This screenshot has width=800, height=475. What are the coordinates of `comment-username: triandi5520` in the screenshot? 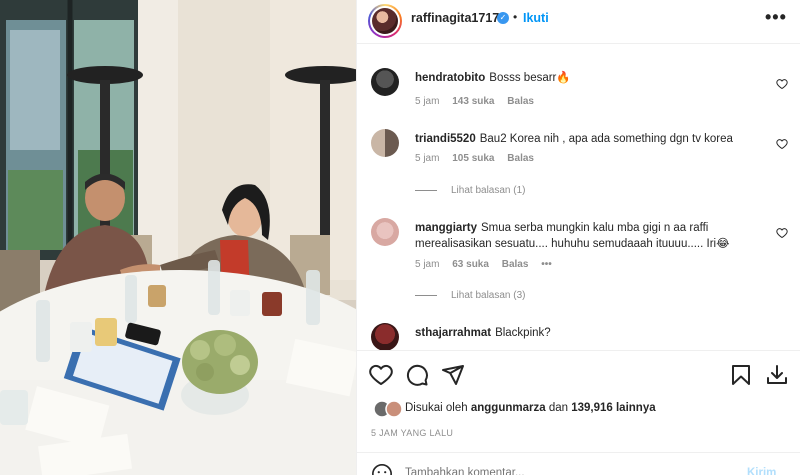 It's located at (445, 139).